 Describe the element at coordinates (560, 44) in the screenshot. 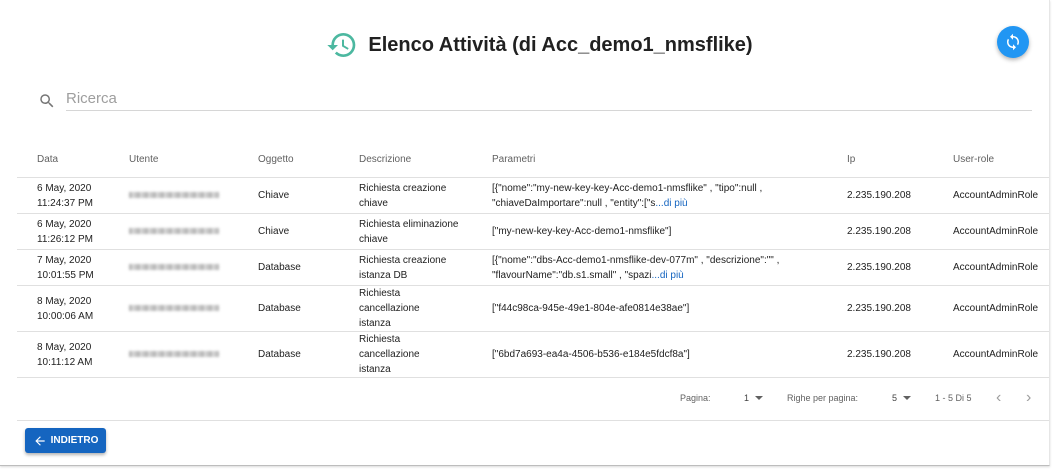

I see `page-title: Elenco Attività (di Acc_demo1_nmsflike)` at that location.